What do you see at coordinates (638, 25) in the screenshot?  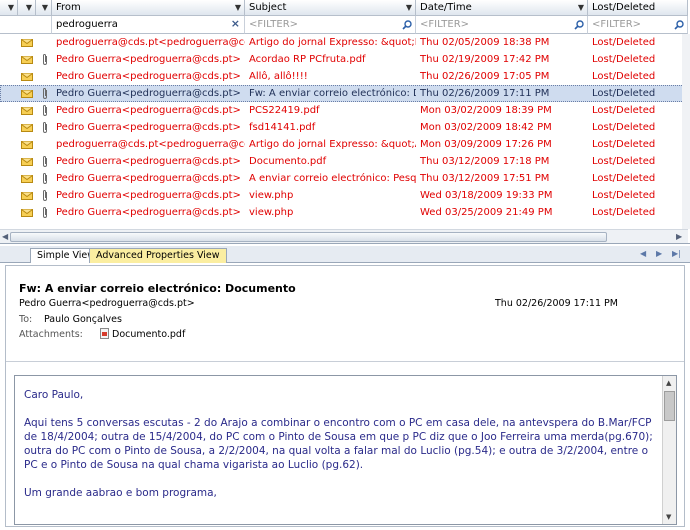 I see `lost-filter-input: <FILTER>` at bounding box center [638, 25].